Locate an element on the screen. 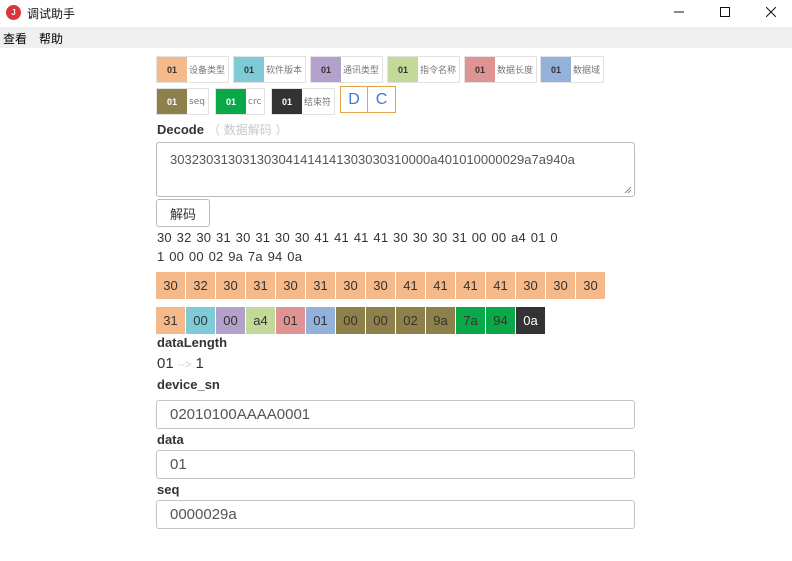 The height and width of the screenshot is (561, 792). legend-software-version: 01 软件版本 is located at coordinates (270, 69).